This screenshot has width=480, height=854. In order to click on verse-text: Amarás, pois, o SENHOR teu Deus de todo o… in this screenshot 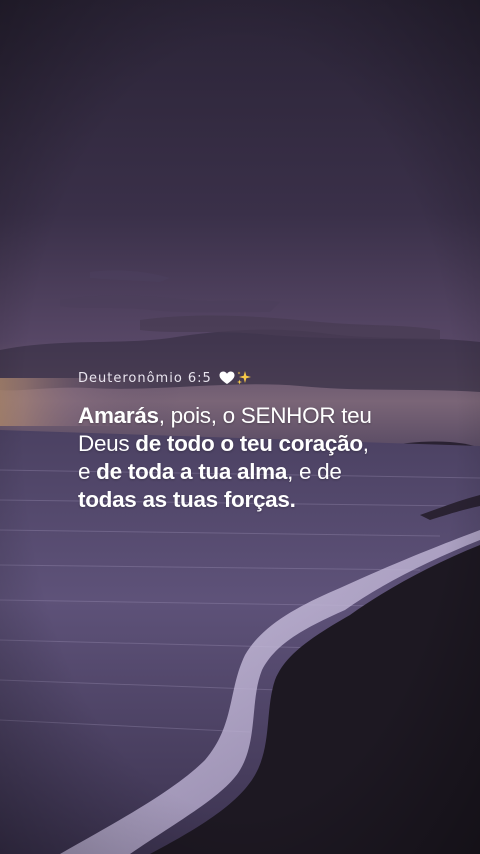, I will do `click(273, 458)`.